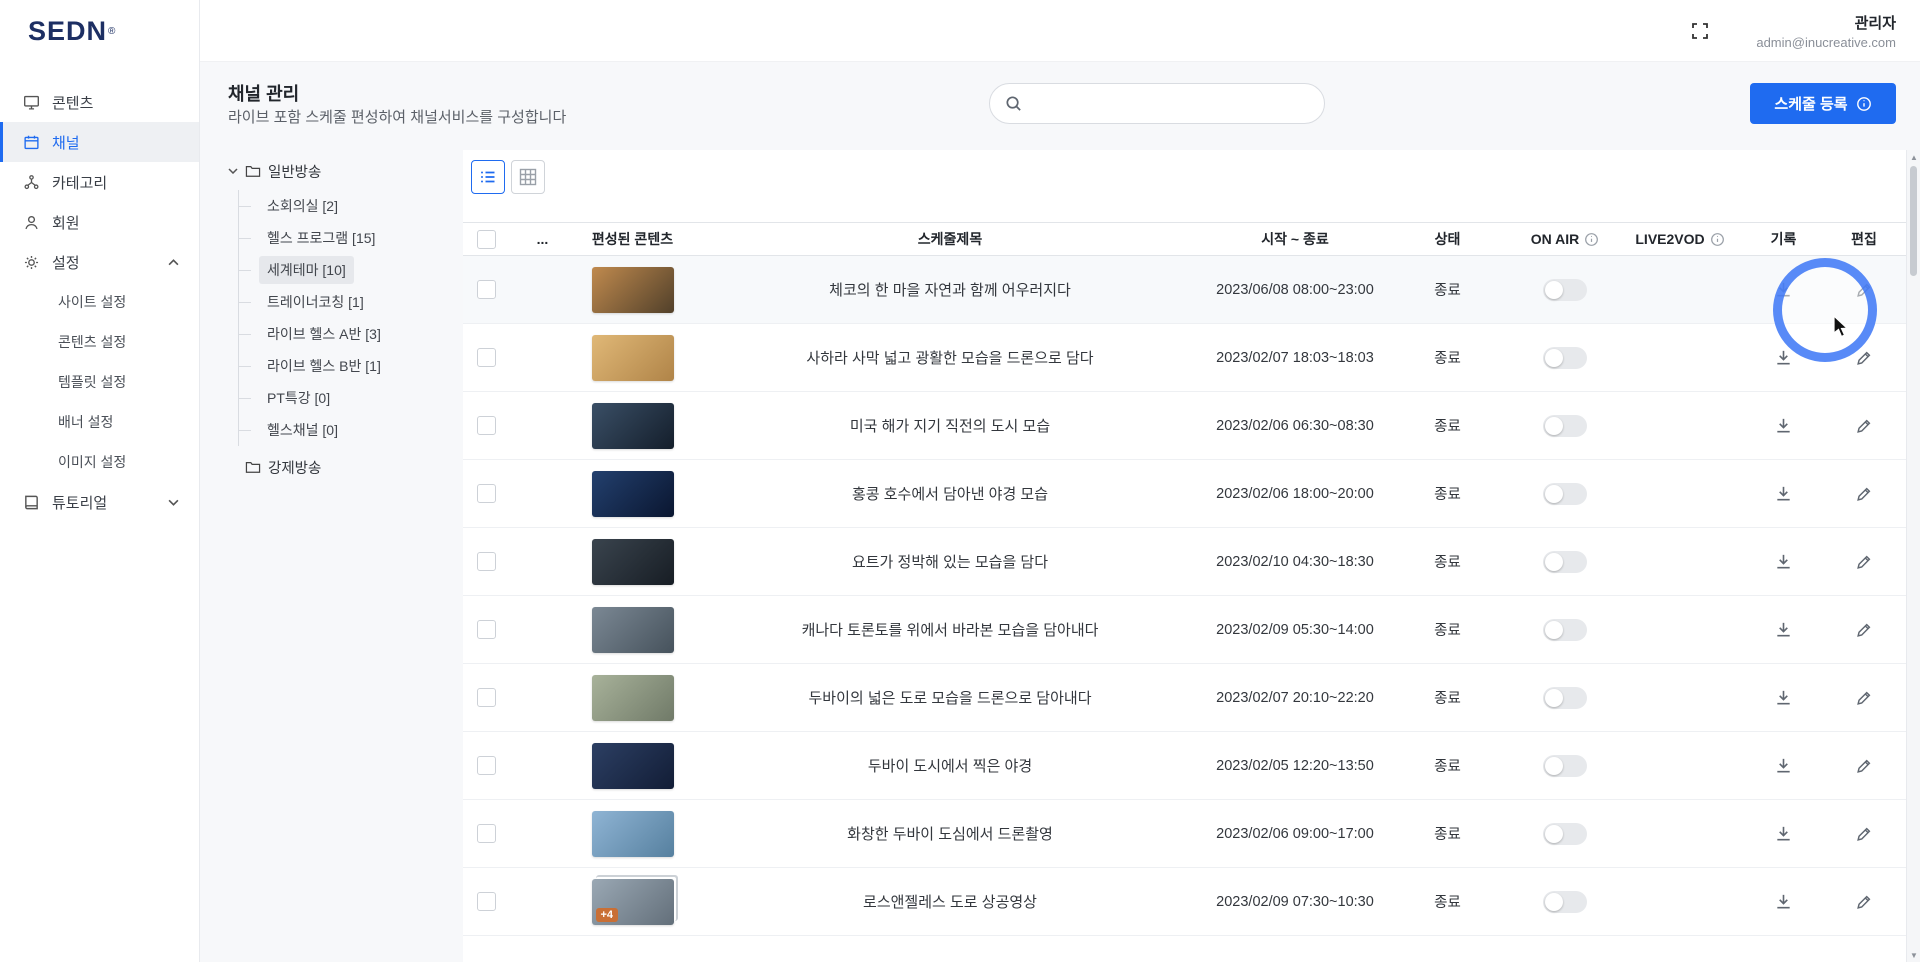 The image size is (1920, 962). I want to click on tree-item: 소회의실 [2], so click(343, 206).